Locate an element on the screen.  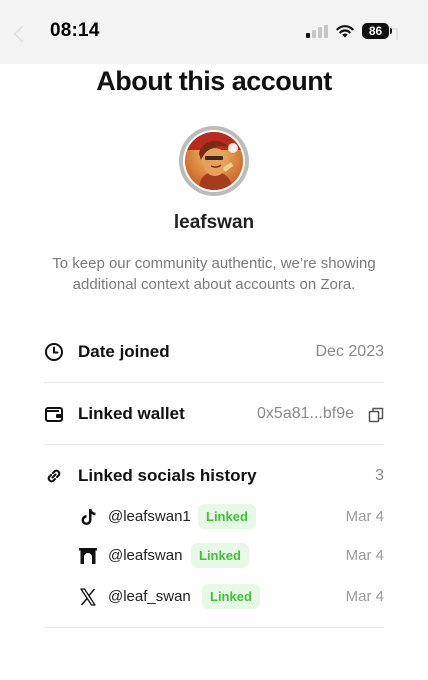
status-time: 08:14 is located at coordinates (75, 30).